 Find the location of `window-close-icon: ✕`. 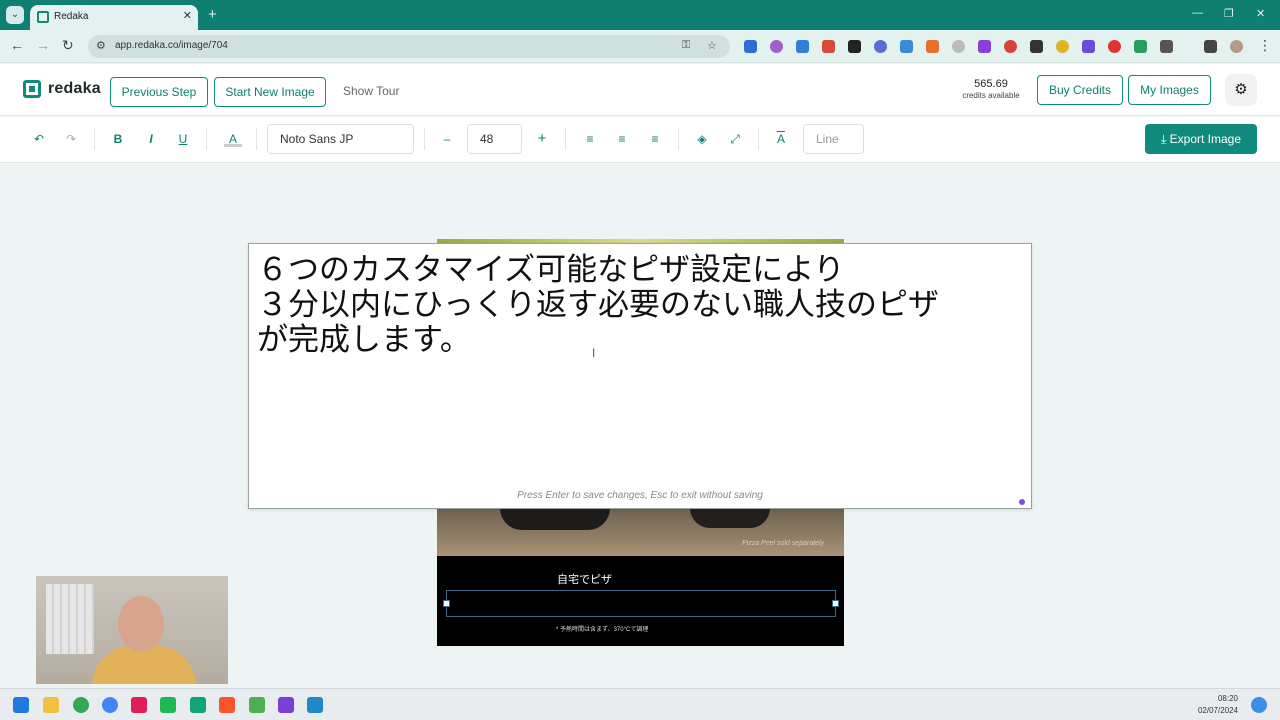

window-close-icon: ✕ is located at coordinates (1260, 13).